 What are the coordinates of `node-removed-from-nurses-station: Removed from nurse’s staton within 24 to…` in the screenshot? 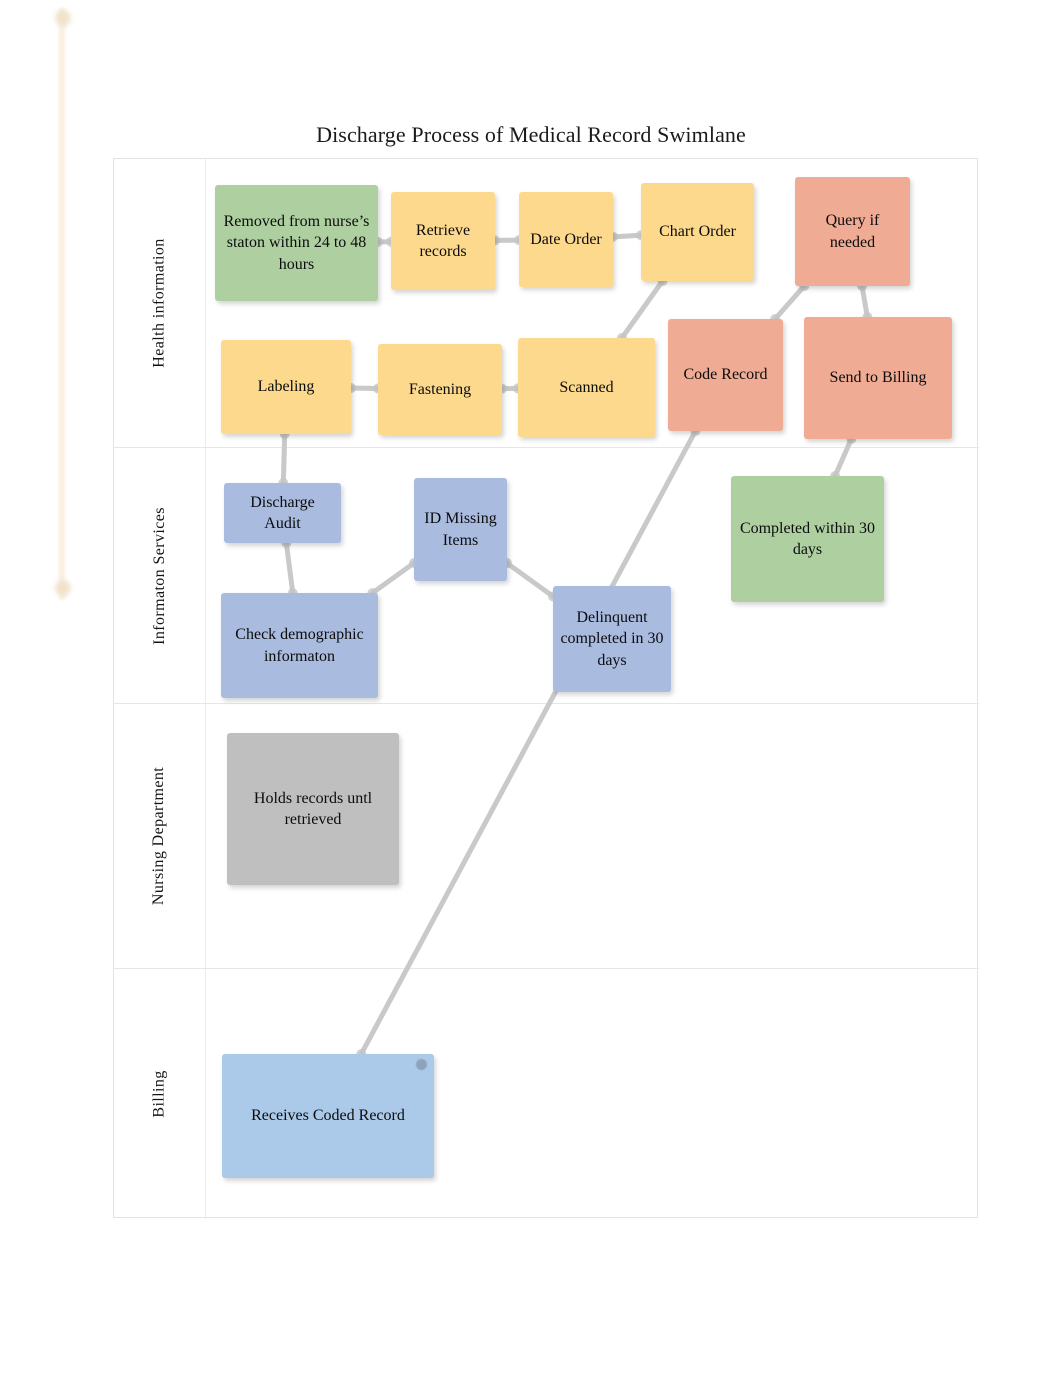 It's located at (296, 243).